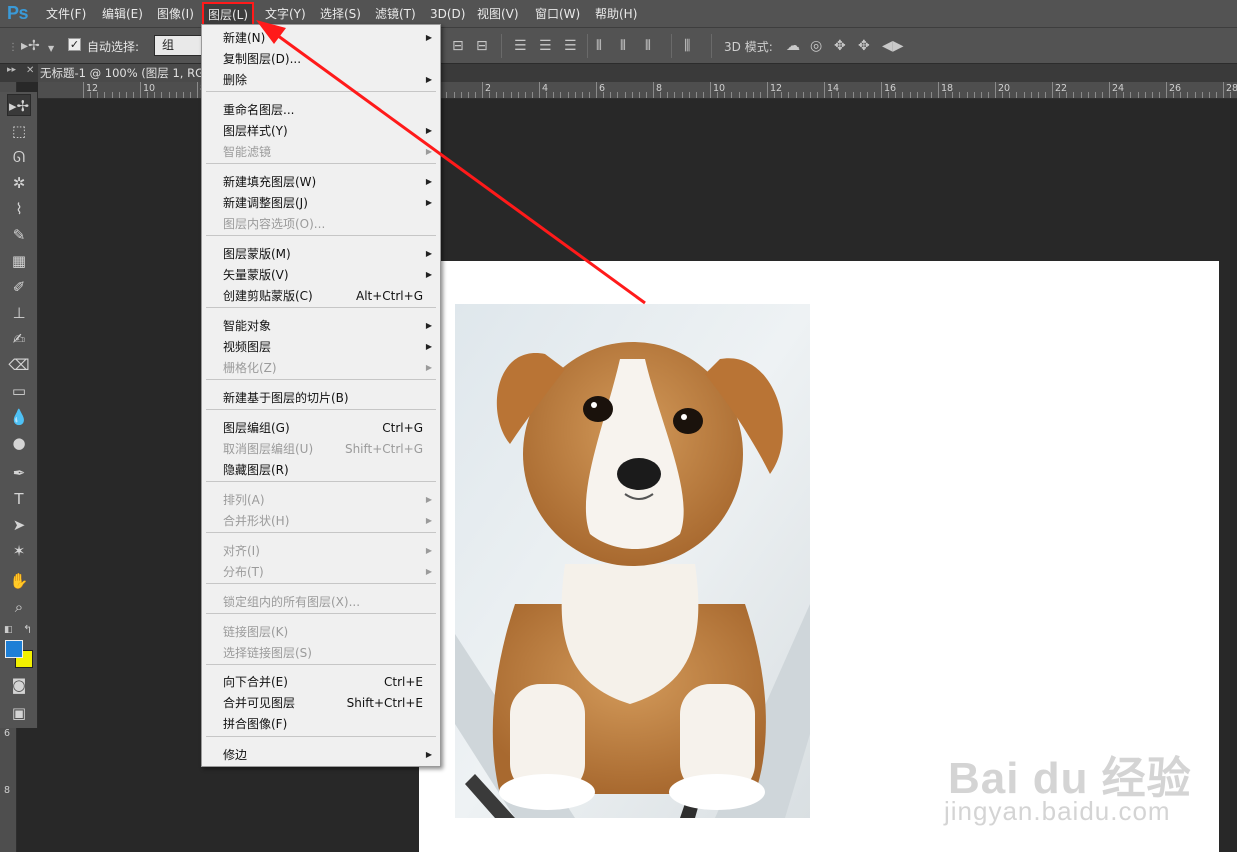 This screenshot has width=1237, height=852. I want to click on crop-tool-icon: ⌇, so click(19, 209).